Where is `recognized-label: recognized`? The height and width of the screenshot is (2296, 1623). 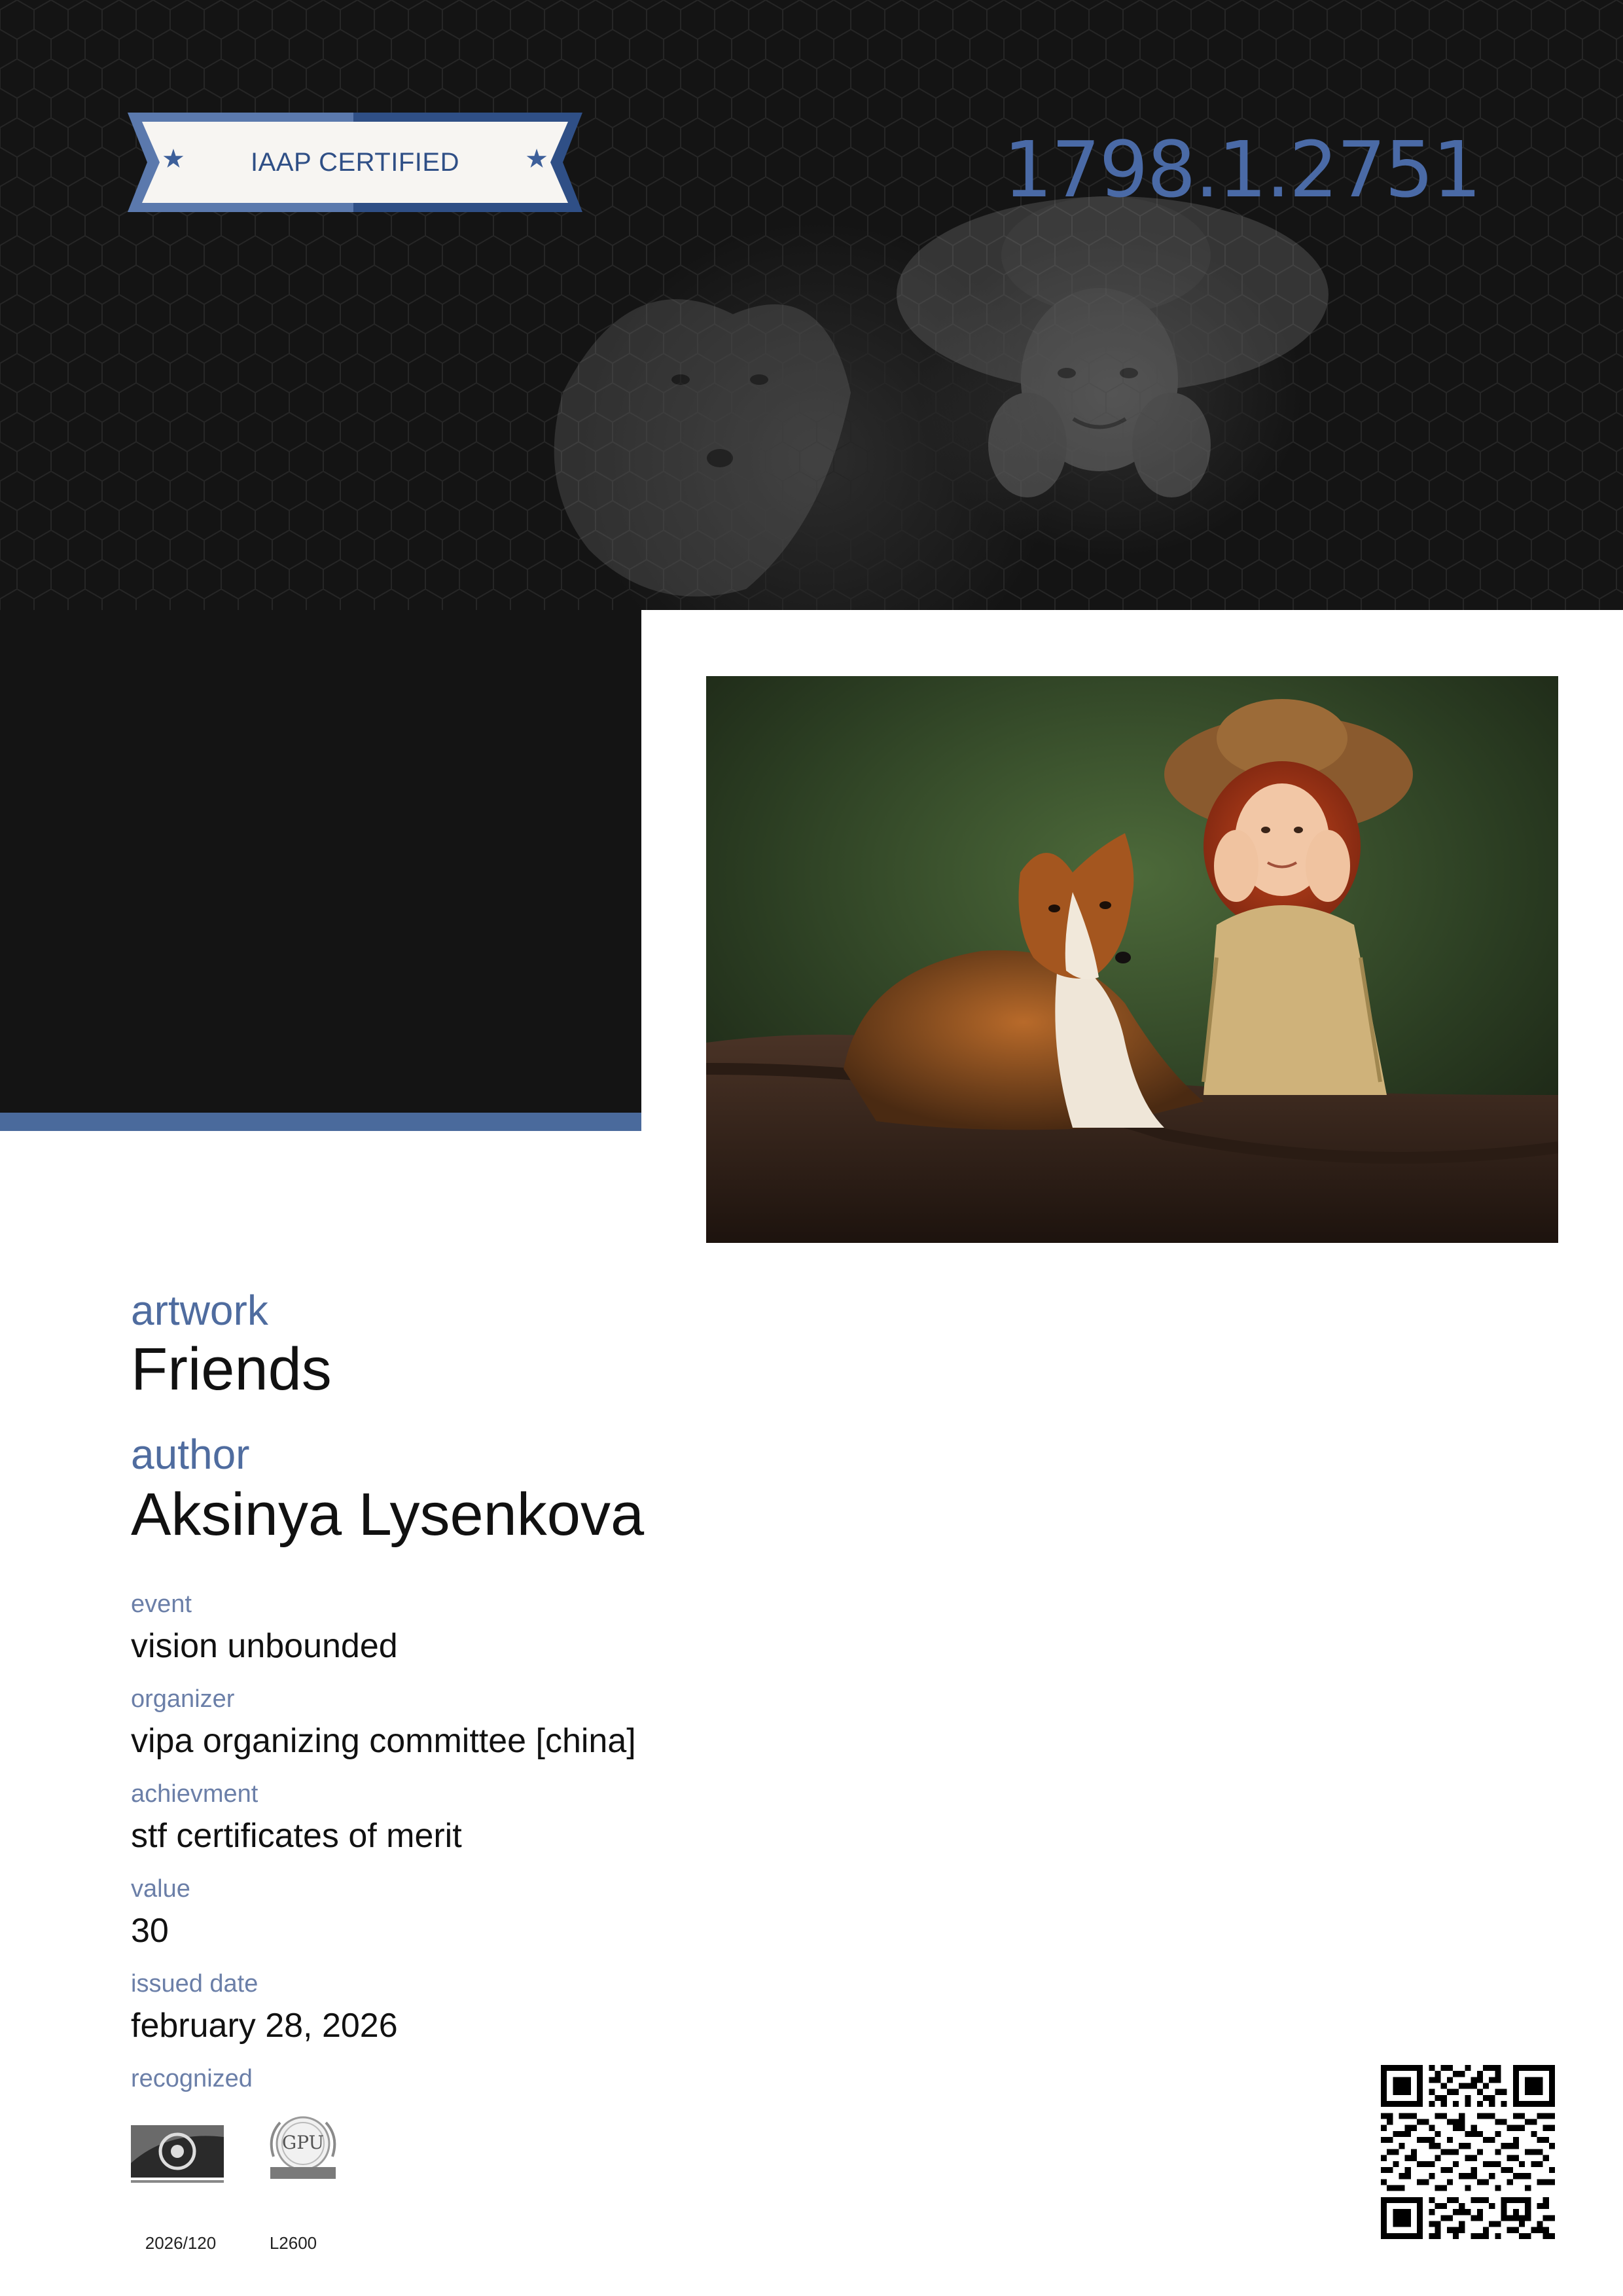 recognized-label: recognized is located at coordinates (192, 2078).